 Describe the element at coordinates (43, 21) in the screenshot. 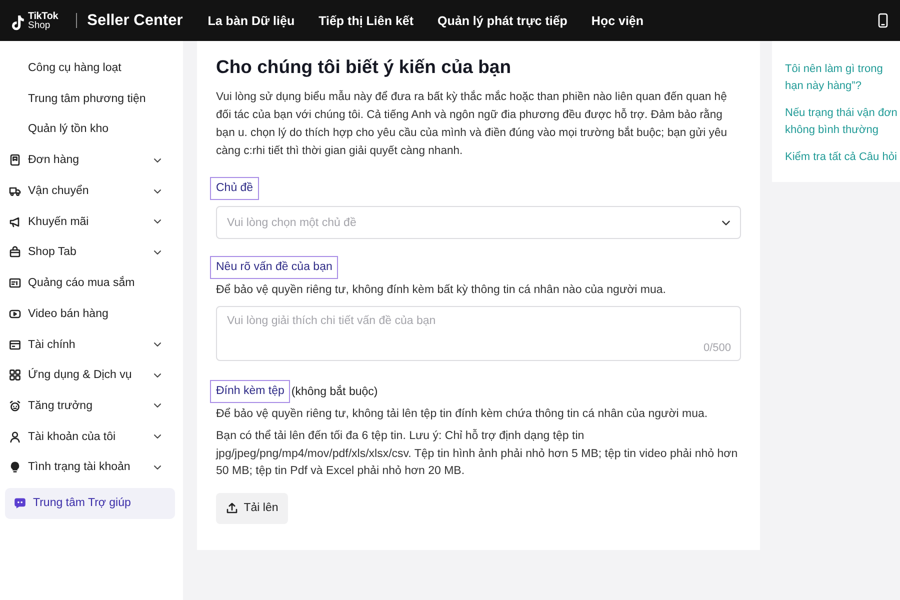

I see `logo-wordmark: TikTok Shop` at that location.